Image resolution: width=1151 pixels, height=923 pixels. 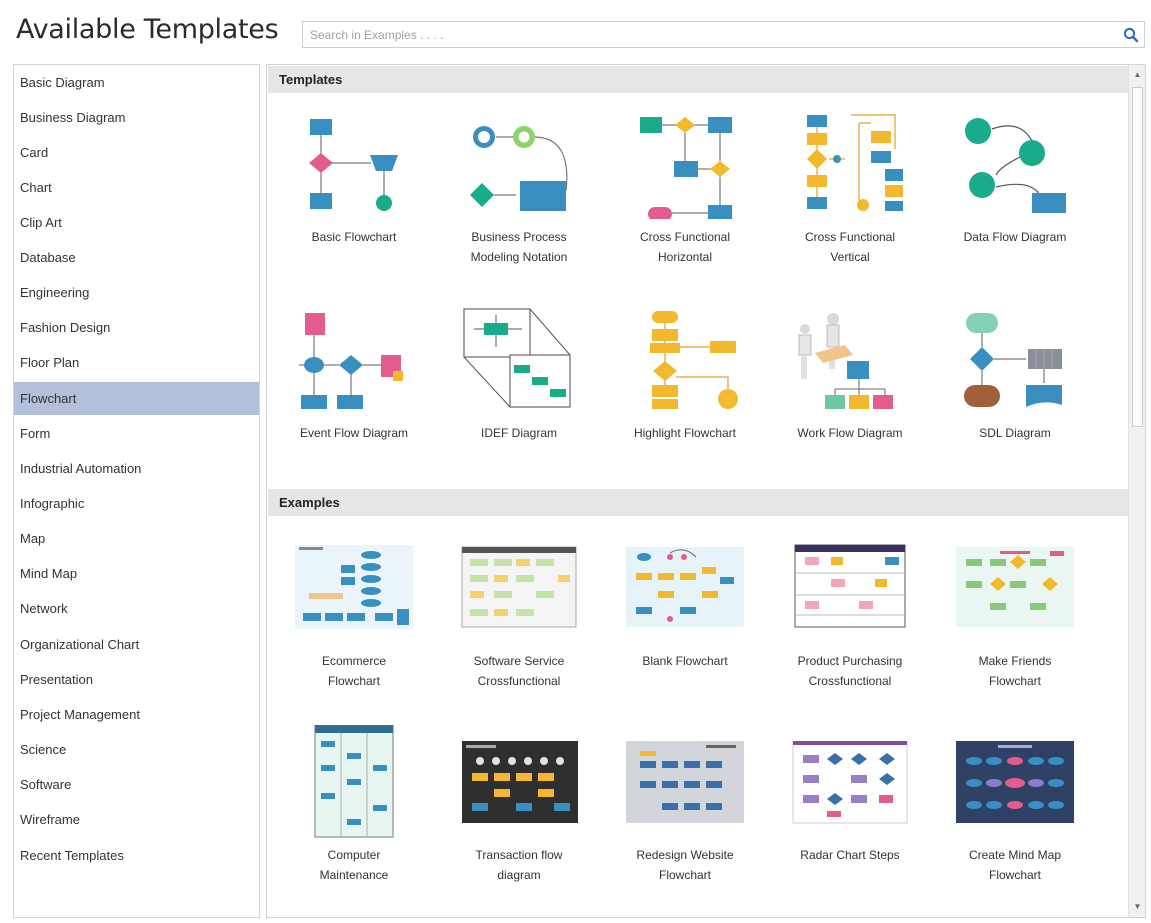 What do you see at coordinates (685, 257) in the screenshot?
I see `template-label-line2: Horizontal` at bounding box center [685, 257].